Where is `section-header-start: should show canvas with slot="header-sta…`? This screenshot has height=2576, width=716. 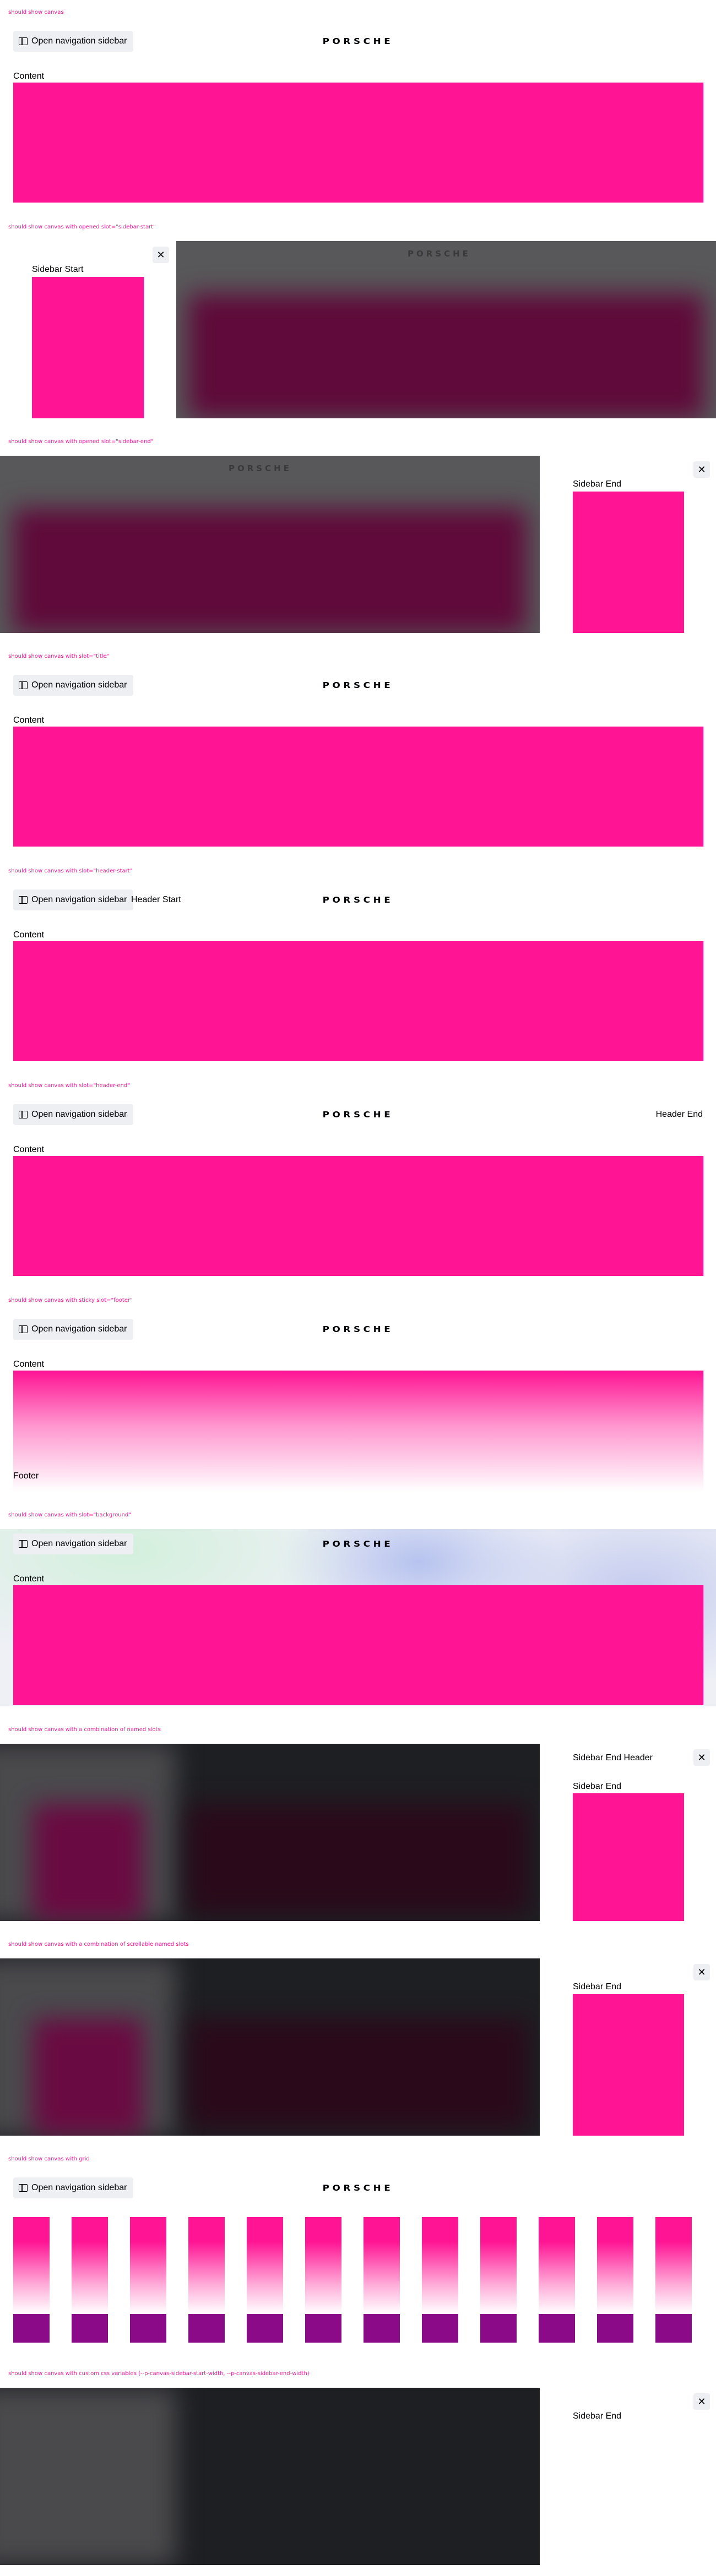
section-header-start: should show canvas with slot="header-sta… is located at coordinates (358, 966).